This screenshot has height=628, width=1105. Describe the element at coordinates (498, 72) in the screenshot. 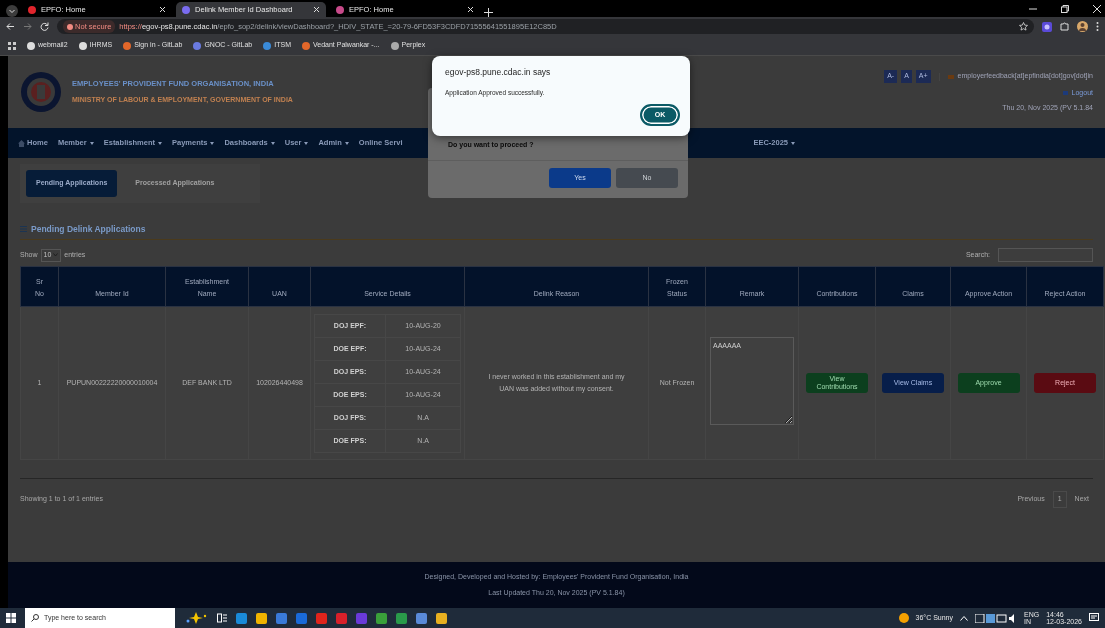

I see `alert-title: egov-ps8.pune.cdac.in says` at that location.